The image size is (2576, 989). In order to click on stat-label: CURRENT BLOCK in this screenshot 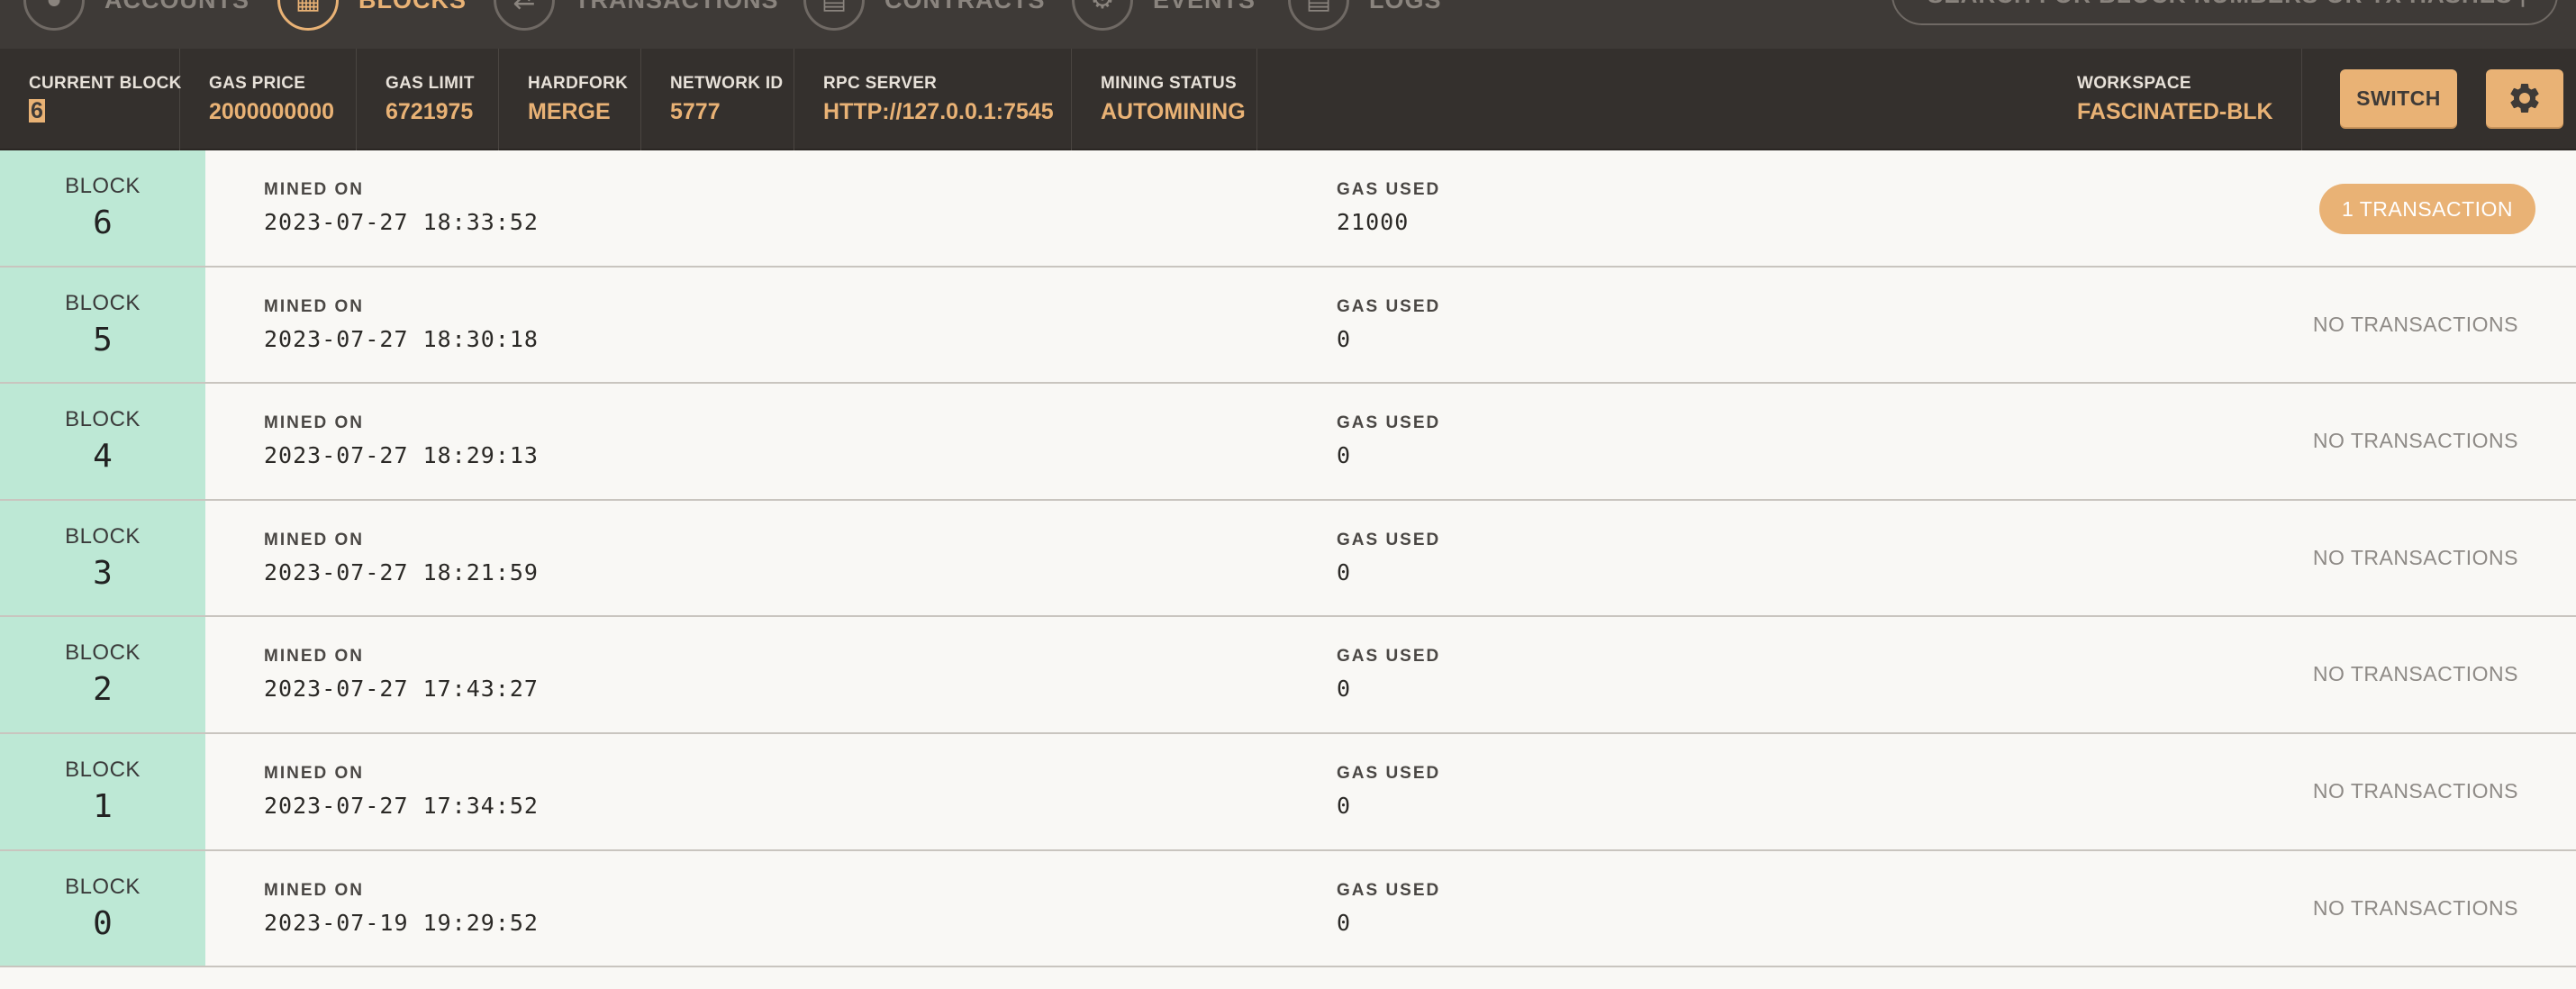, I will do `click(105, 83)`.